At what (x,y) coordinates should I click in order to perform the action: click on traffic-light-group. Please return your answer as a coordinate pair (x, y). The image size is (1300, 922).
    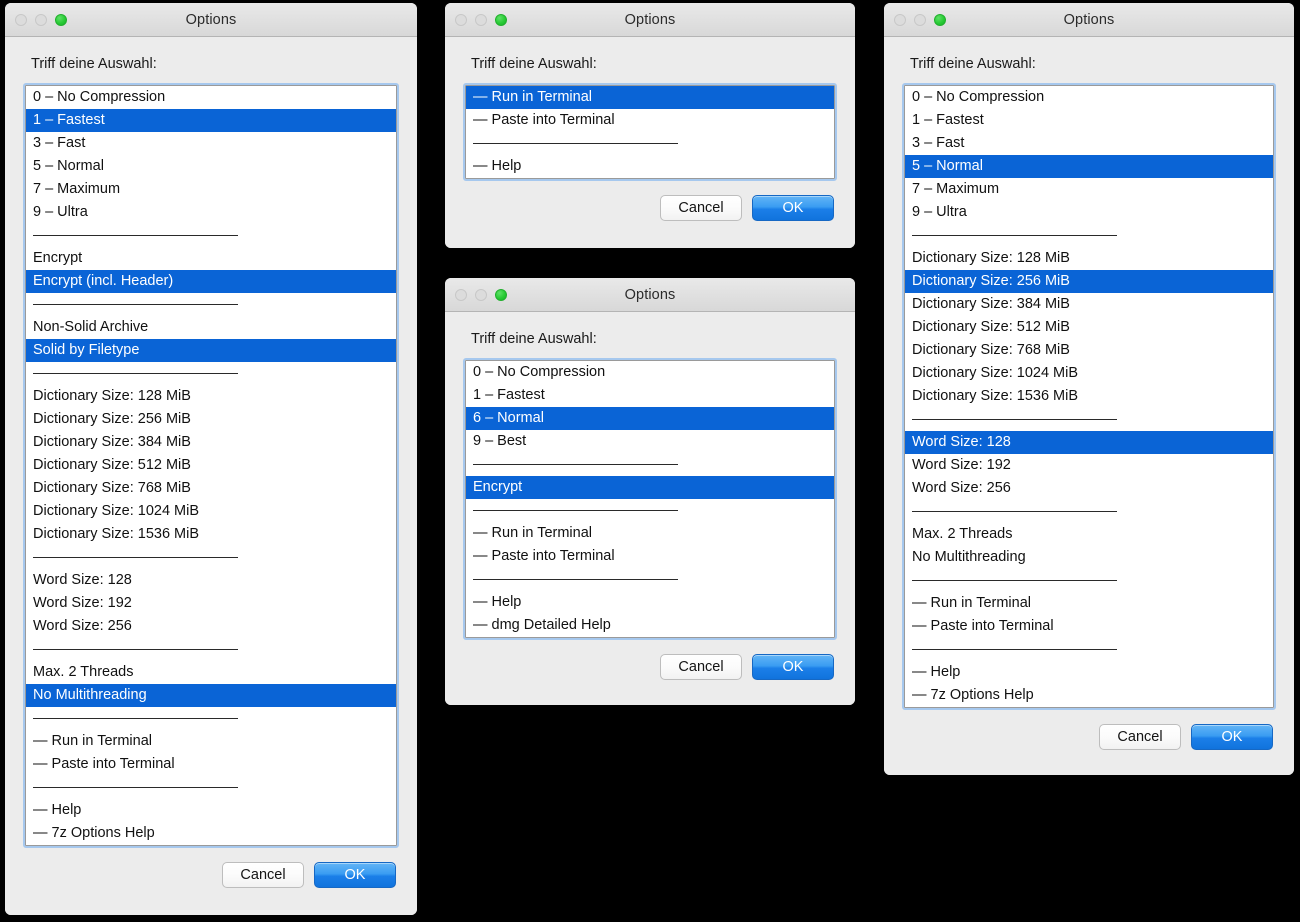
    Looking at the image, I should click on (41, 19).